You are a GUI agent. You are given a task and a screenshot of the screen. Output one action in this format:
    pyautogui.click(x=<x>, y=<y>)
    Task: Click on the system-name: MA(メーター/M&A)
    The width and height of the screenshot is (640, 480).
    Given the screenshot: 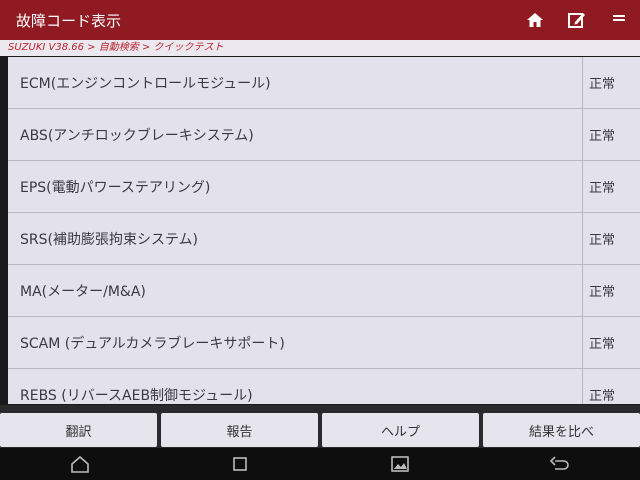 What is the action you would take?
    pyautogui.click(x=83, y=291)
    